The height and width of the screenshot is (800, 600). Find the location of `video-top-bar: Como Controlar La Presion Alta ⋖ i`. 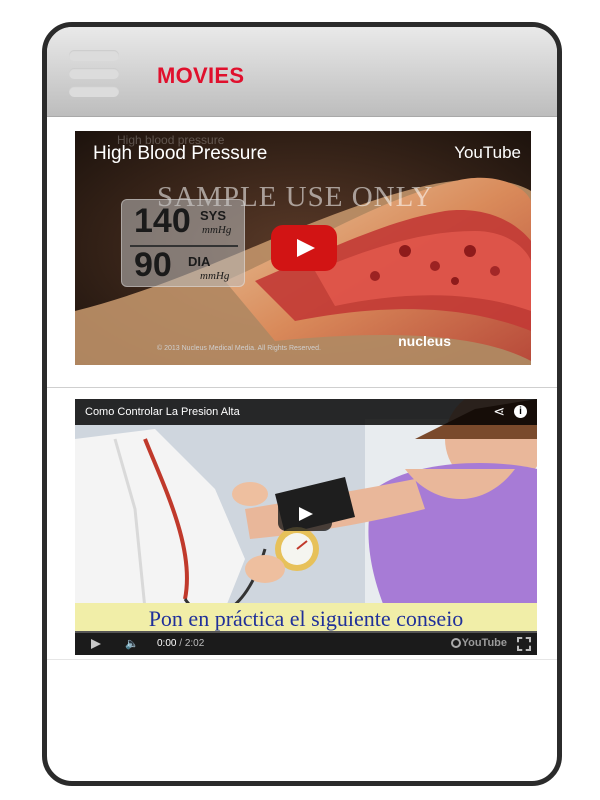

video-top-bar: Como Controlar La Presion Alta ⋖ i is located at coordinates (306, 412).